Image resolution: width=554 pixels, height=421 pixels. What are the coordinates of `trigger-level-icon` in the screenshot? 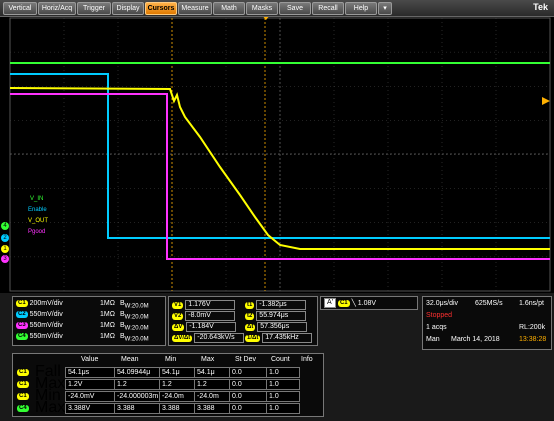 It's located at (546, 101).